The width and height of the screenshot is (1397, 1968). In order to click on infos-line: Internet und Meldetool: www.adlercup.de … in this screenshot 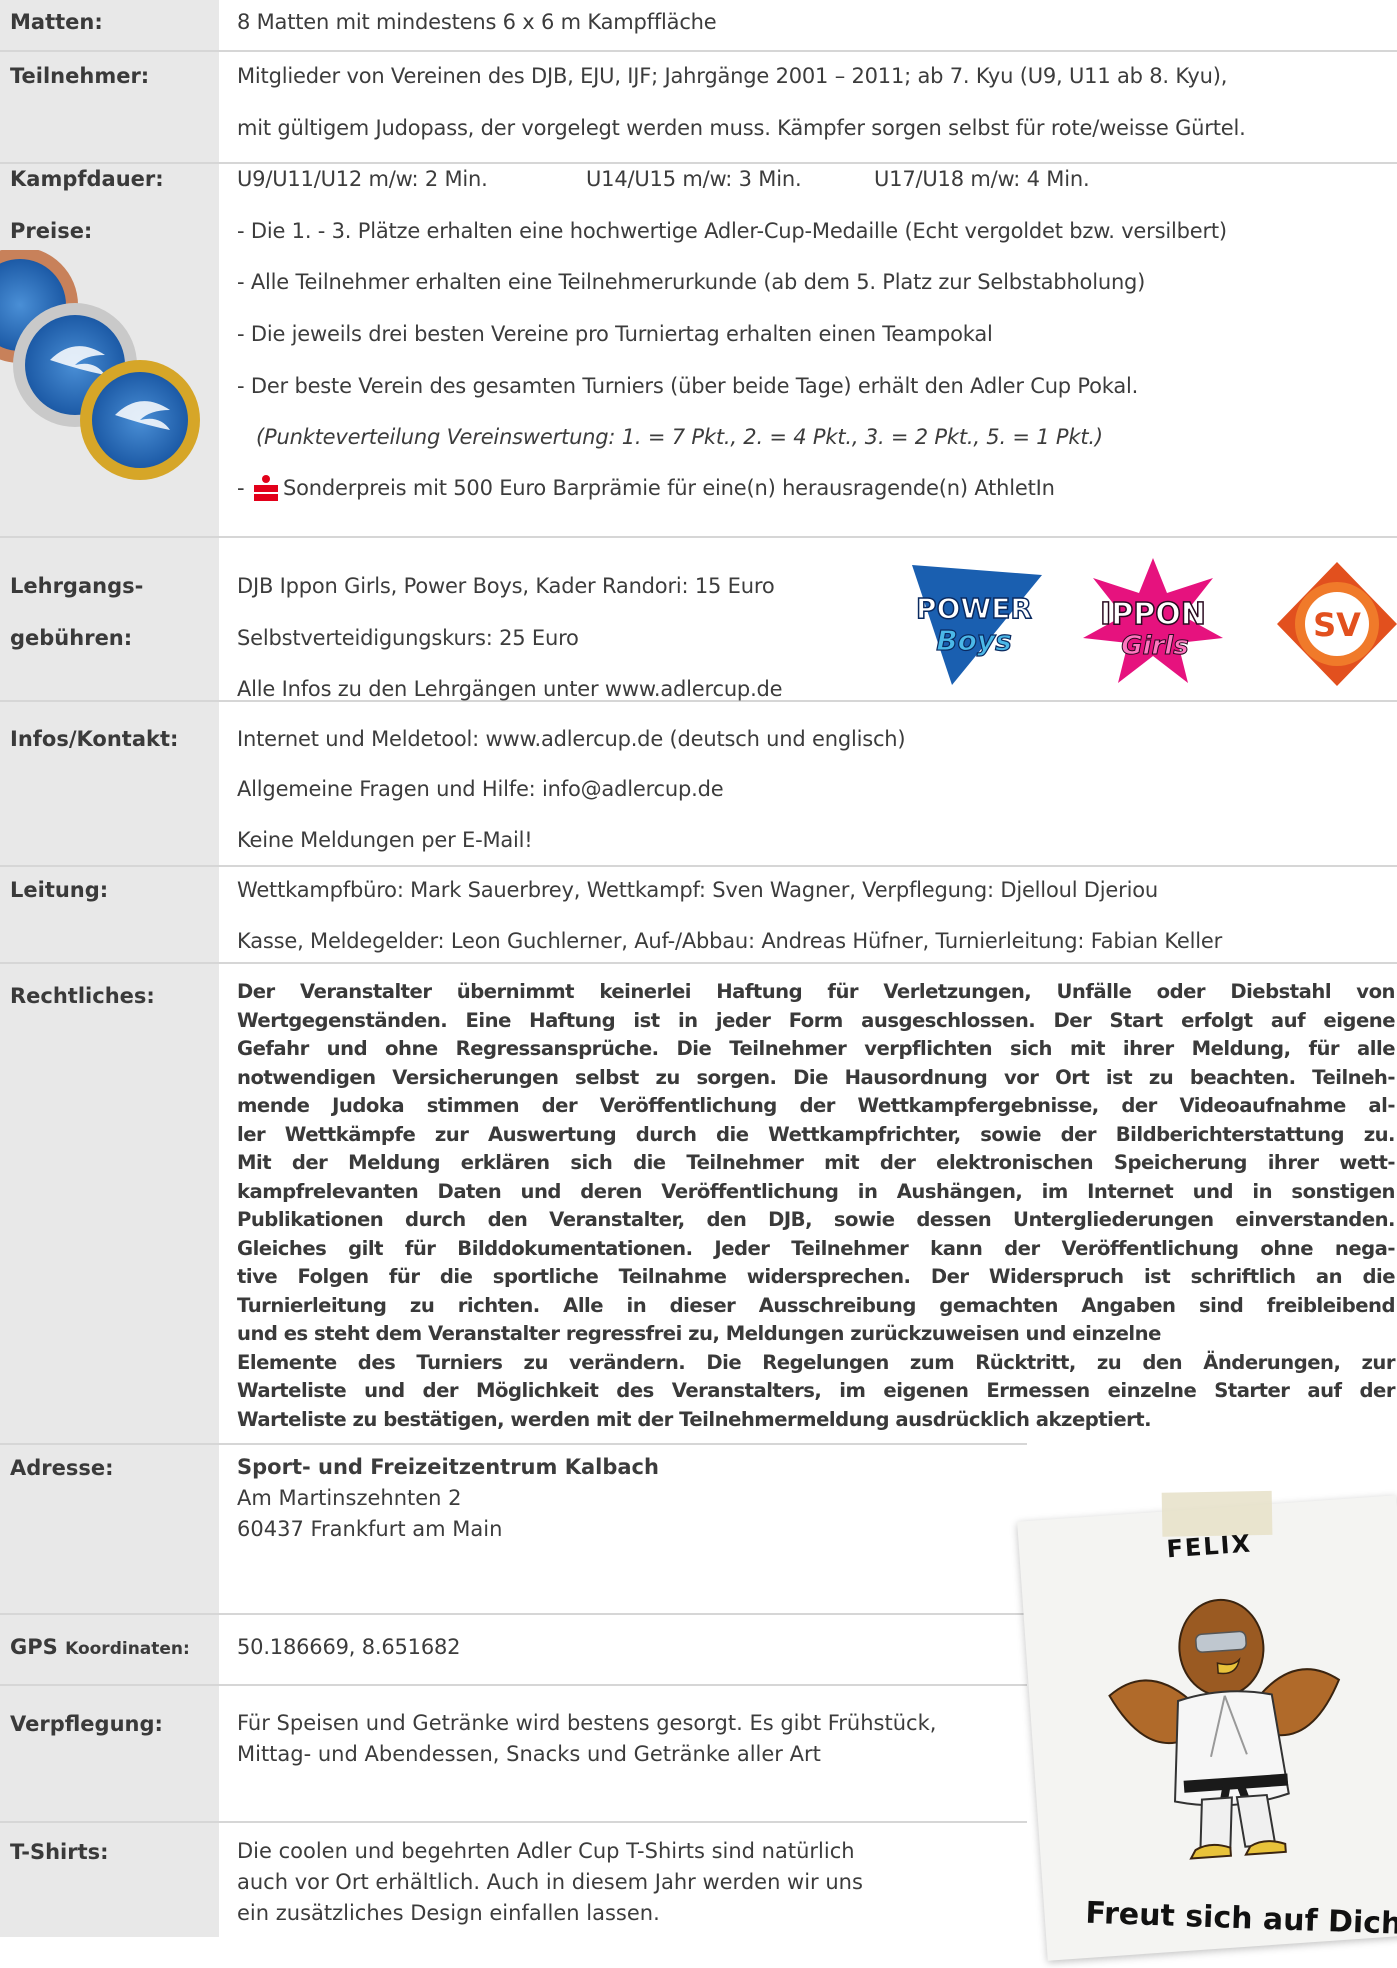, I will do `click(571, 739)`.